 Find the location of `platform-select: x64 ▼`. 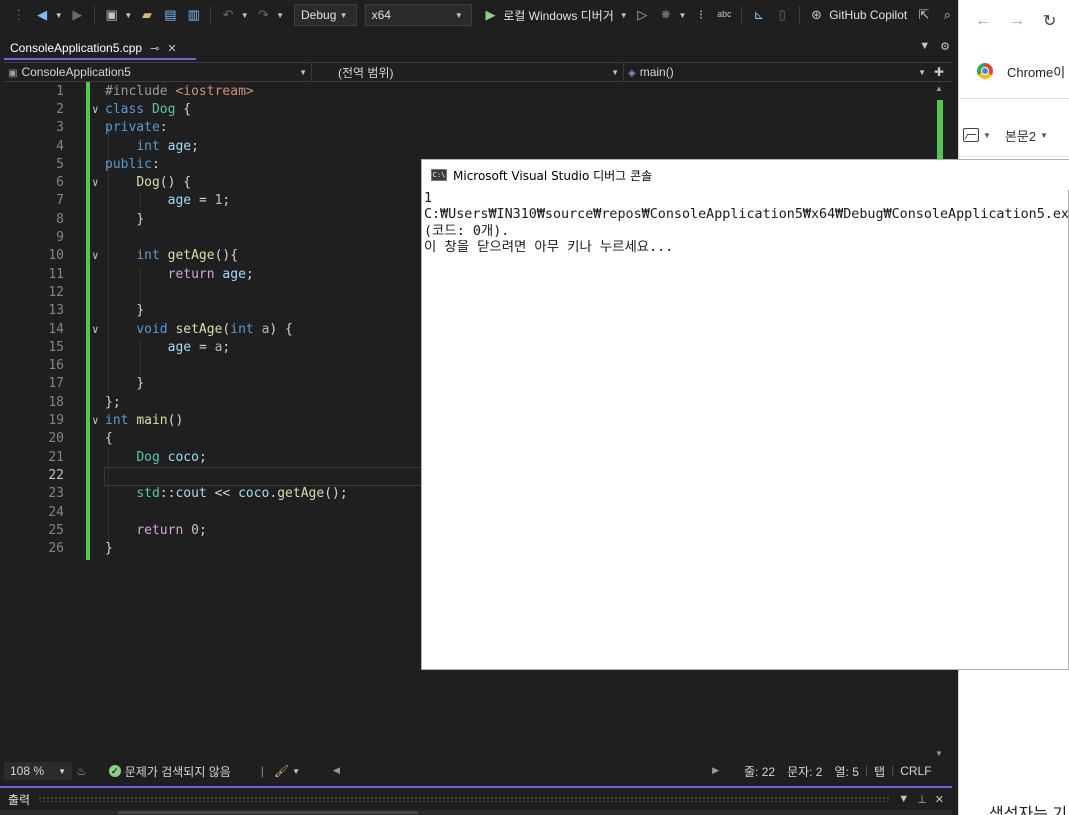

platform-select: x64 ▼ is located at coordinates (418, 15).